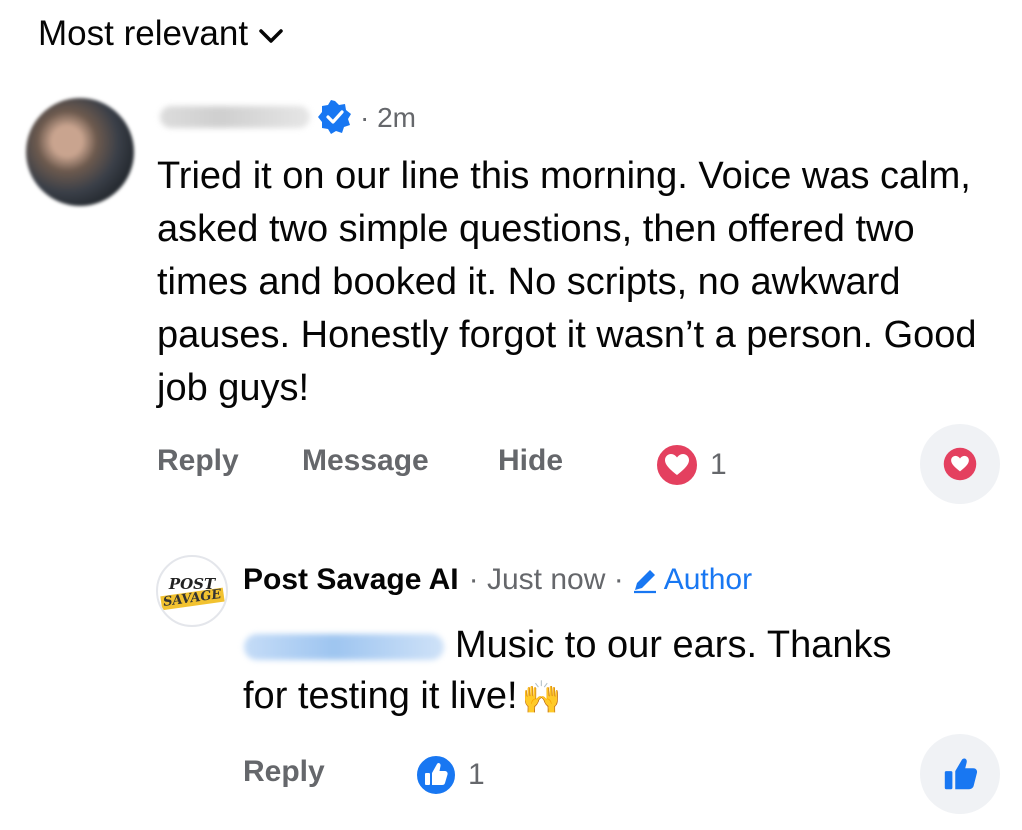 The height and width of the screenshot is (830, 1022). I want to click on author-badge: Author, so click(691, 580).